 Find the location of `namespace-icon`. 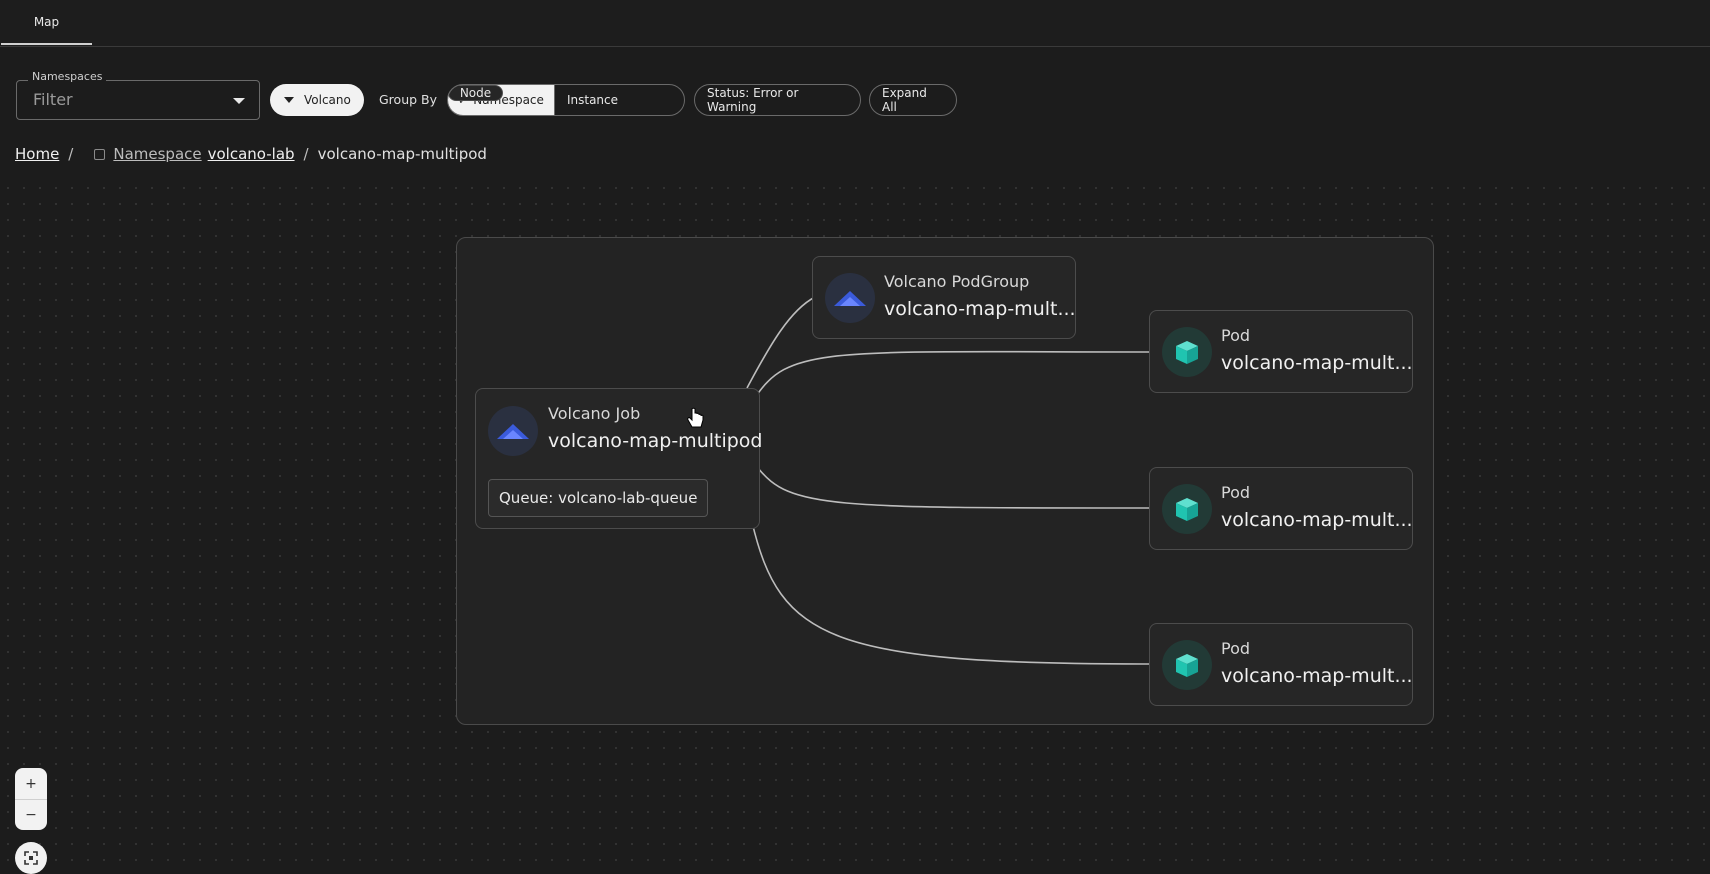

namespace-icon is located at coordinates (100, 154).